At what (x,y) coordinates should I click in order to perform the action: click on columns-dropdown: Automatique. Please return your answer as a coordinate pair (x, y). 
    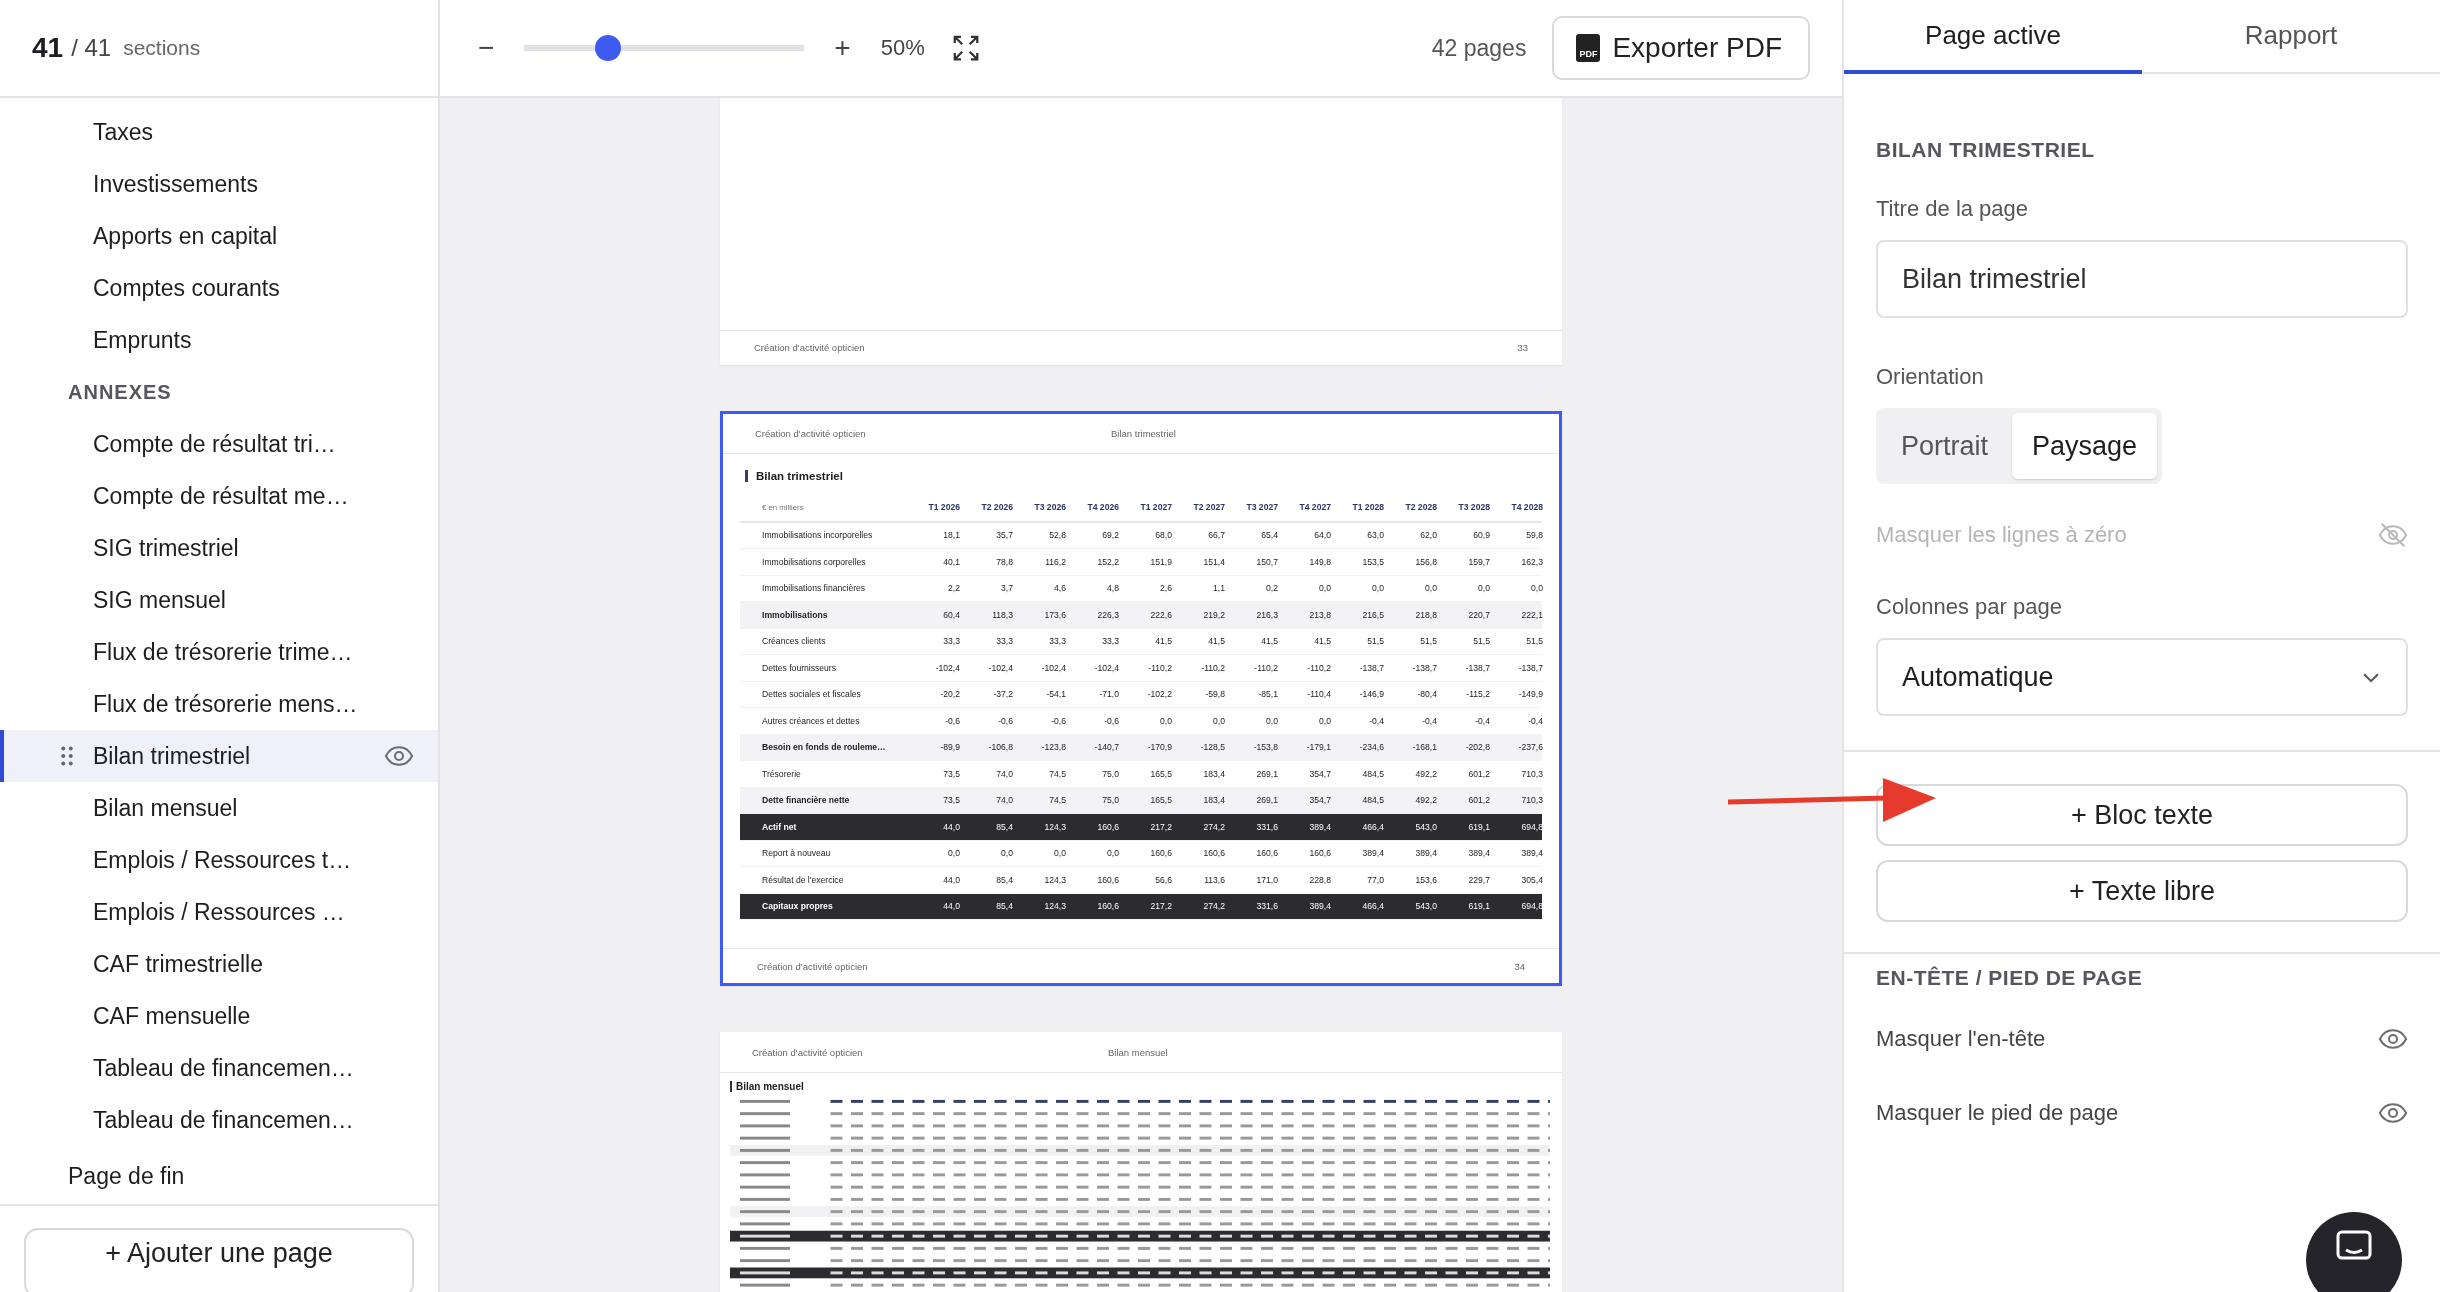
    Looking at the image, I should click on (2142, 677).